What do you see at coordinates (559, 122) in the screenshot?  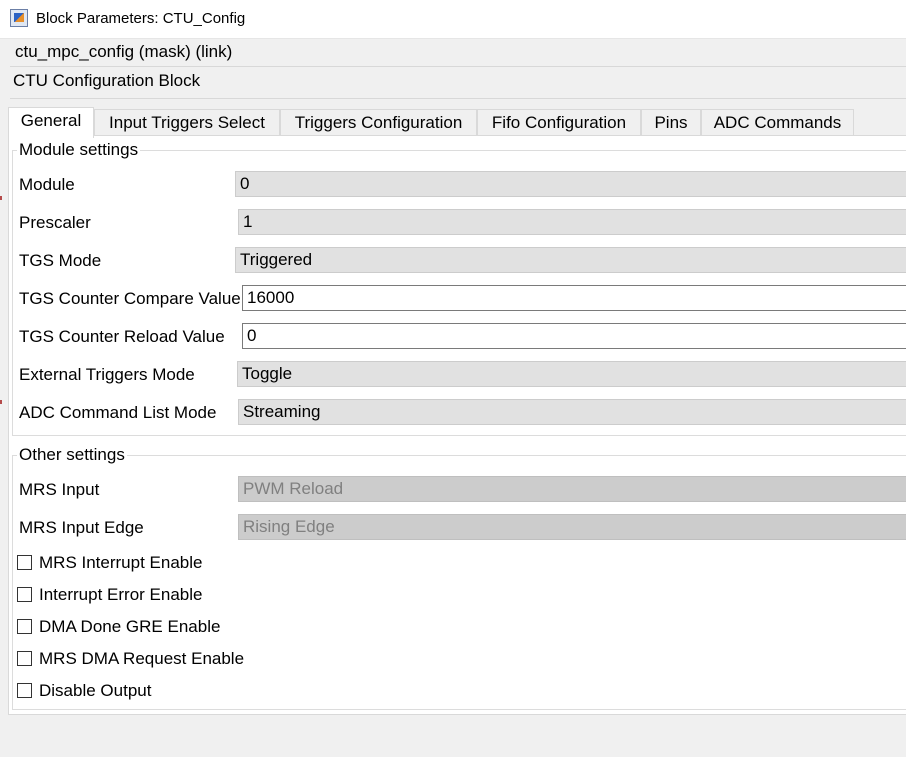 I see `tab-fifo-configuration: Fifo Configuration` at bounding box center [559, 122].